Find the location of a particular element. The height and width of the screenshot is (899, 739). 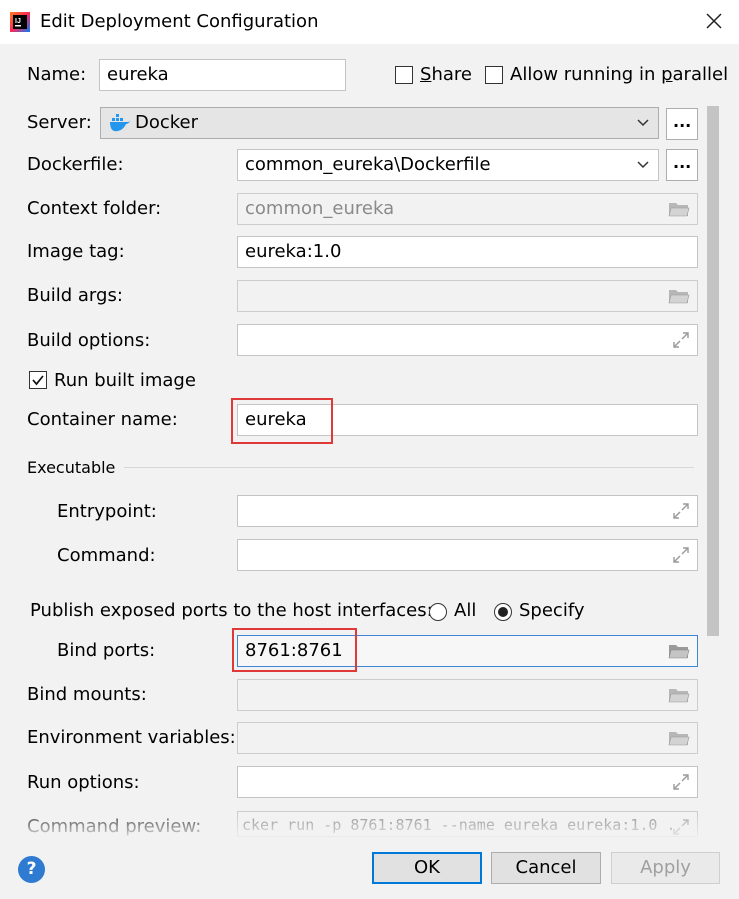

bind-mounts-label: Bind mounts: is located at coordinates (87, 694).